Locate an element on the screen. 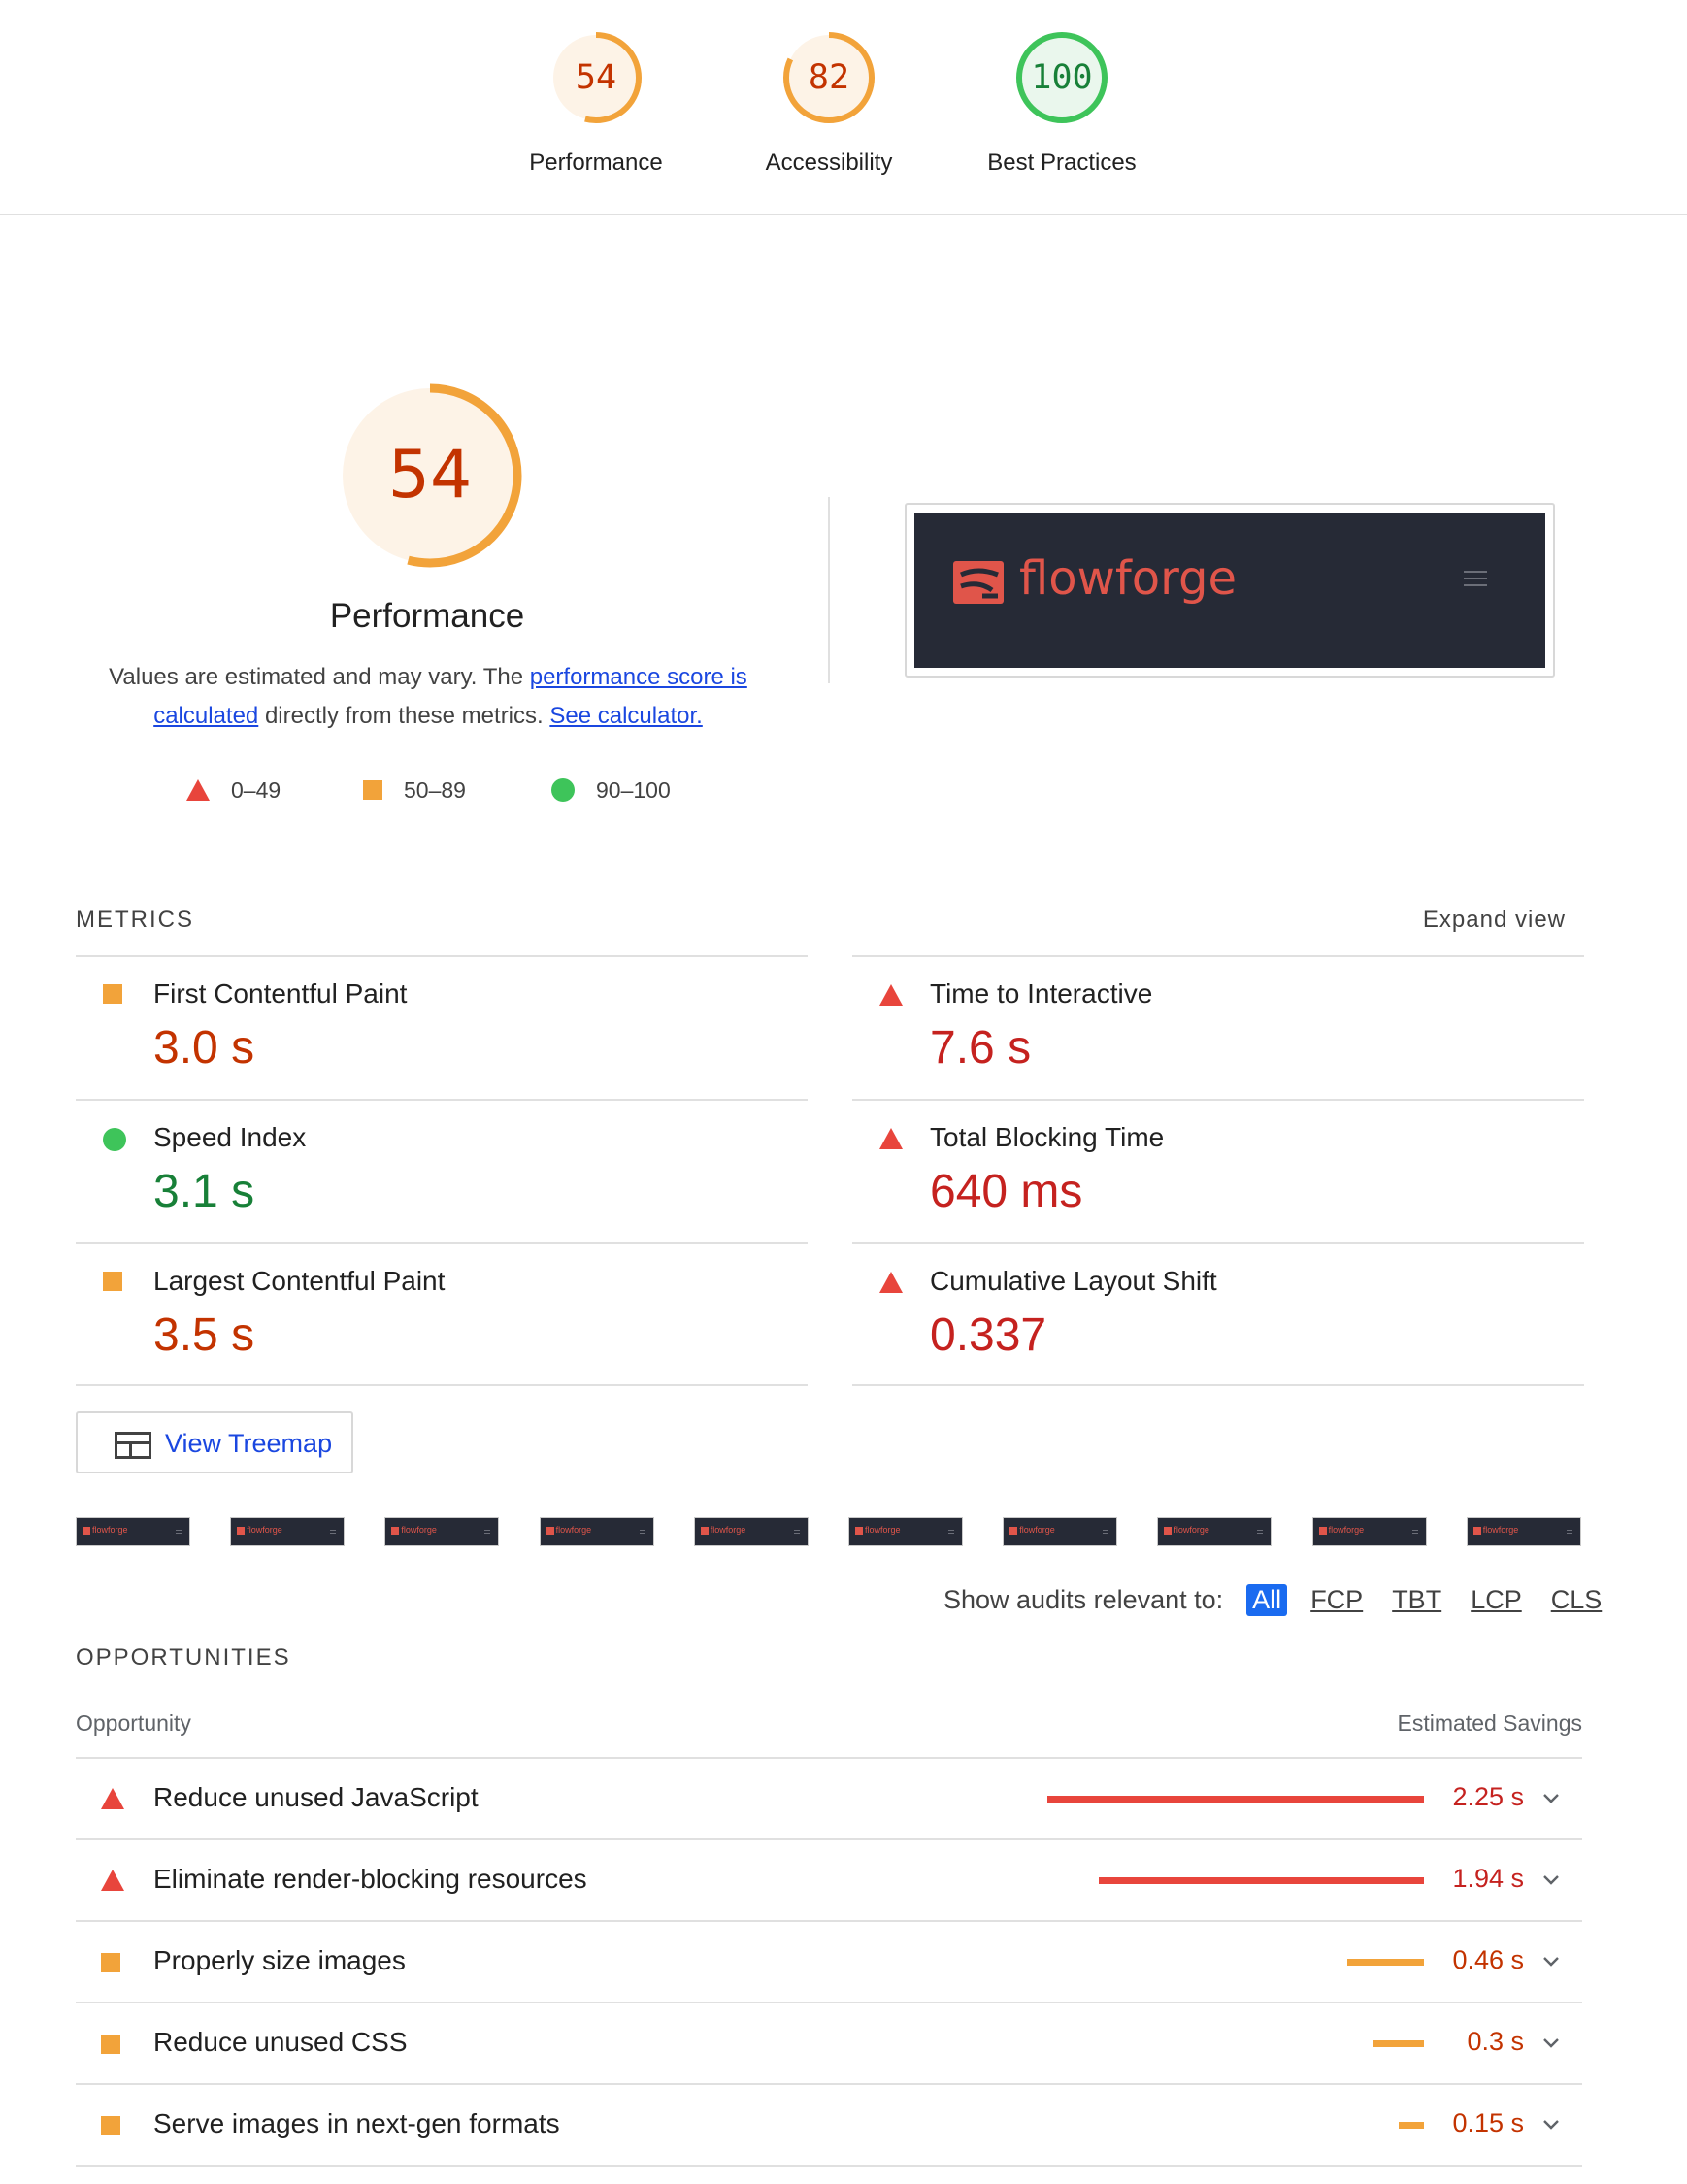  gauge-performance-score: 54 is located at coordinates (596, 77).